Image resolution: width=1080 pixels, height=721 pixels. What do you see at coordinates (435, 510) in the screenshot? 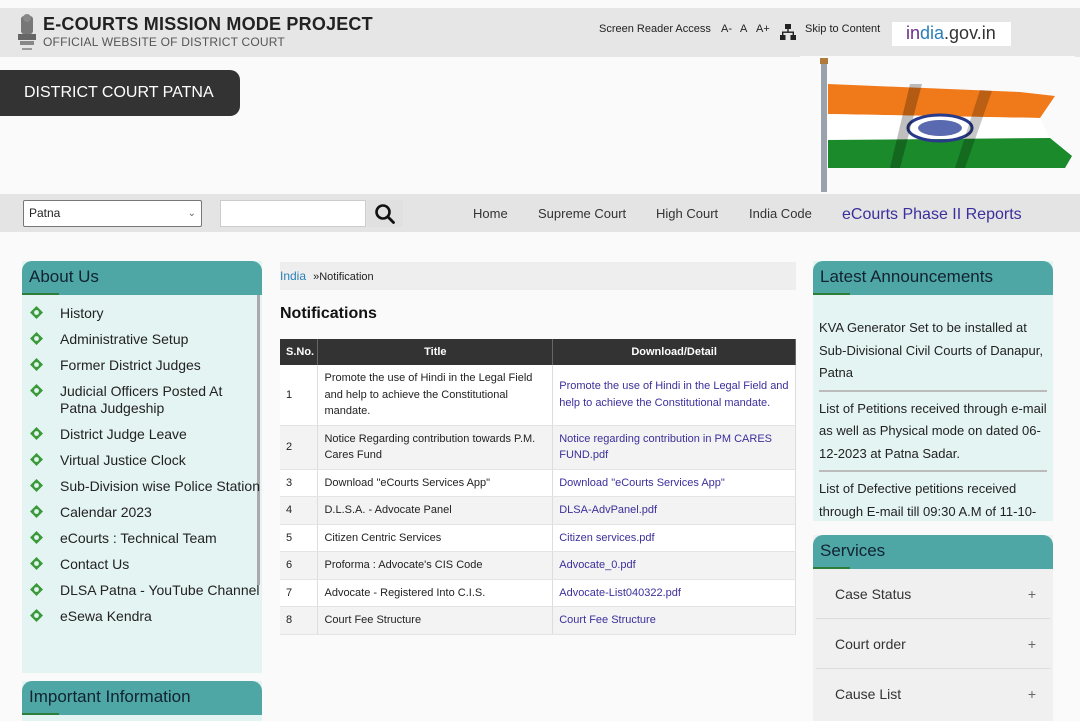
I see `row-title: D.L.S.A. - Advocate Panel` at bounding box center [435, 510].